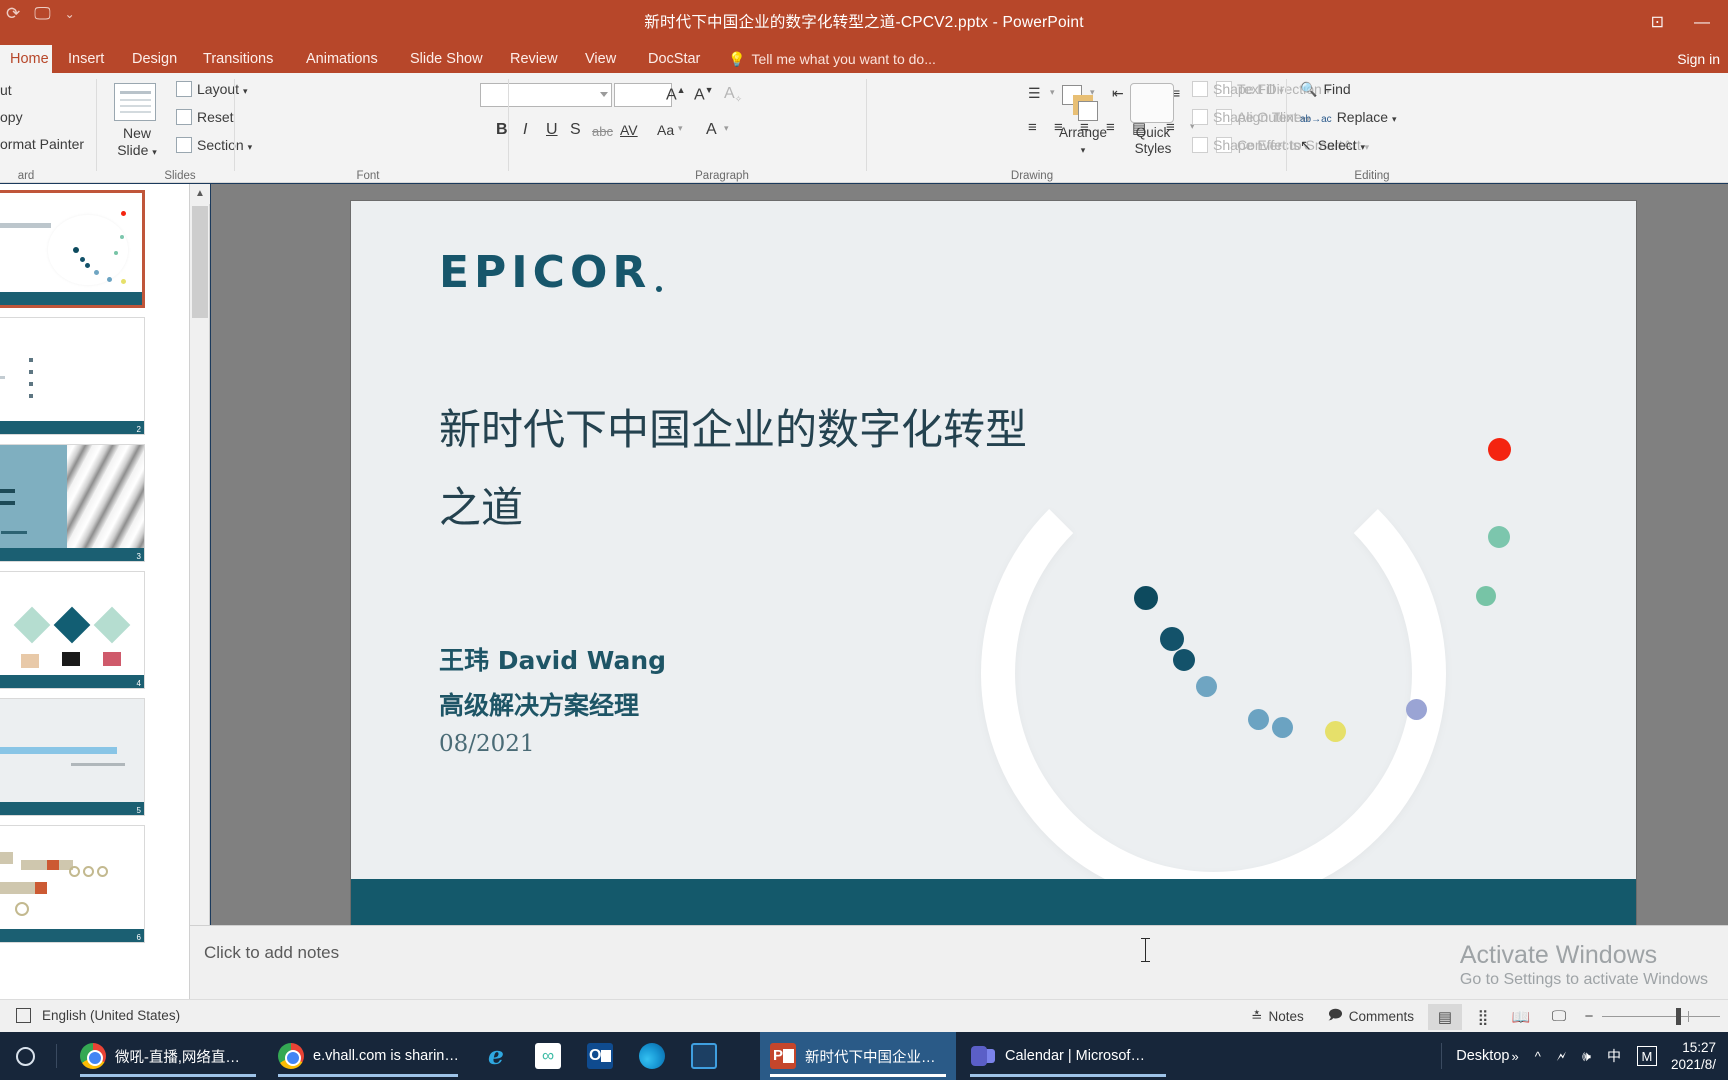  What do you see at coordinates (135, 102) in the screenshot?
I see `new-slide-icon` at bounding box center [135, 102].